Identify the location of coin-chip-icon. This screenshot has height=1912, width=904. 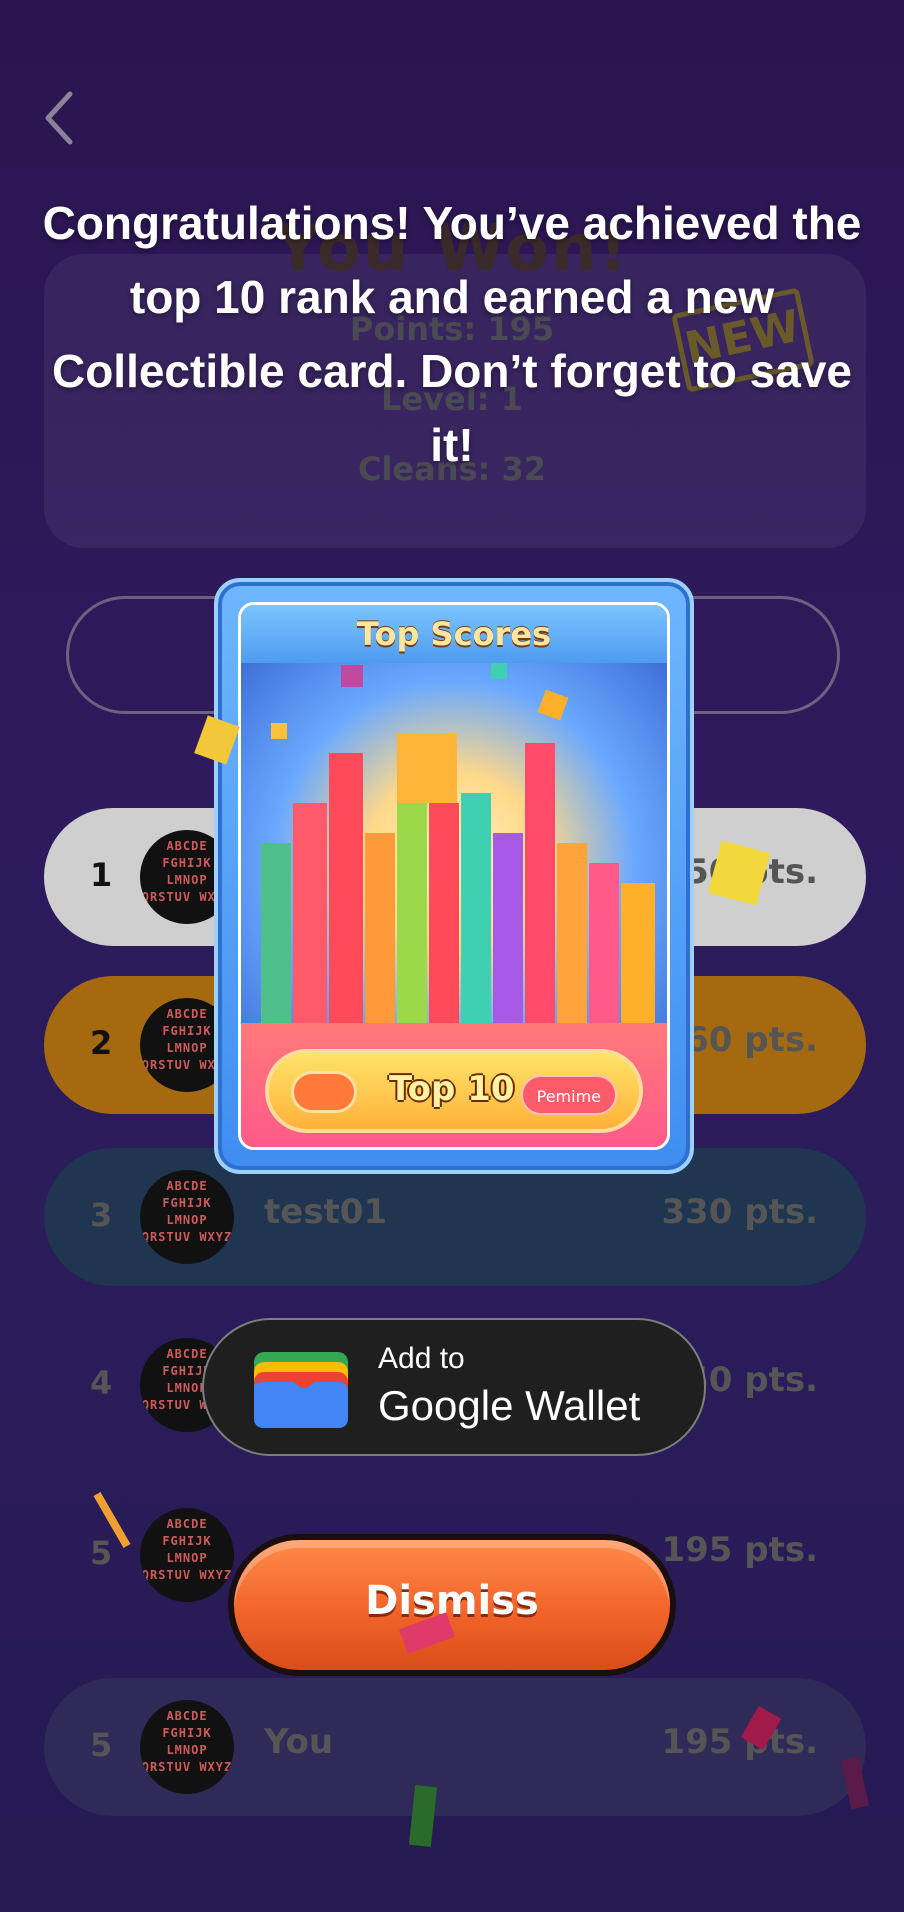
(324, 1092).